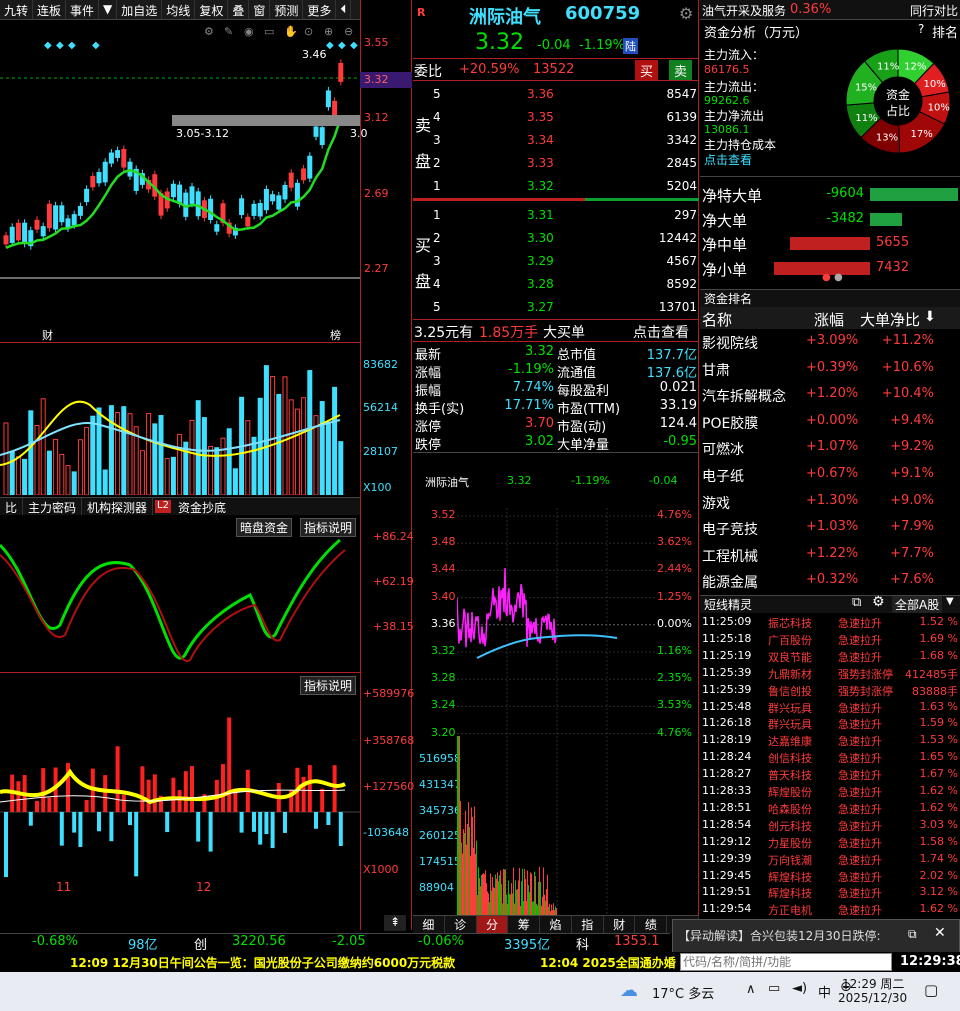  What do you see at coordinates (461, 924) in the screenshot?
I see `f10-tab: 诊` at bounding box center [461, 924].